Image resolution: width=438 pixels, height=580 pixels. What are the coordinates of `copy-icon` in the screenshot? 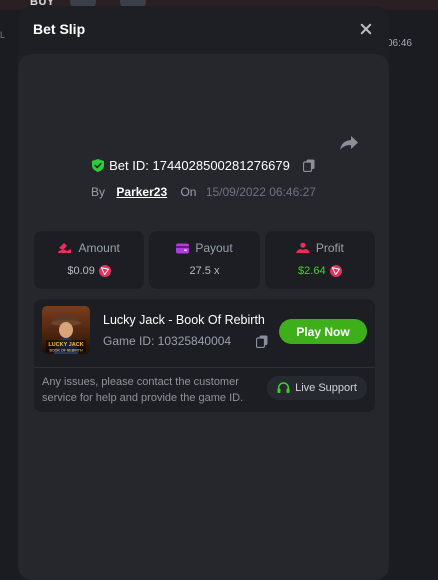 It's located at (308, 165).